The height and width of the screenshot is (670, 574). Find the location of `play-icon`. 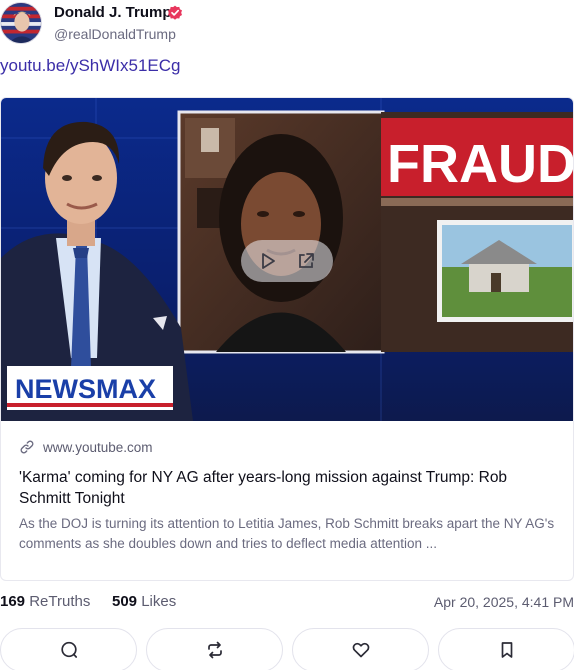

play-icon is located at coordinates (268, 261).